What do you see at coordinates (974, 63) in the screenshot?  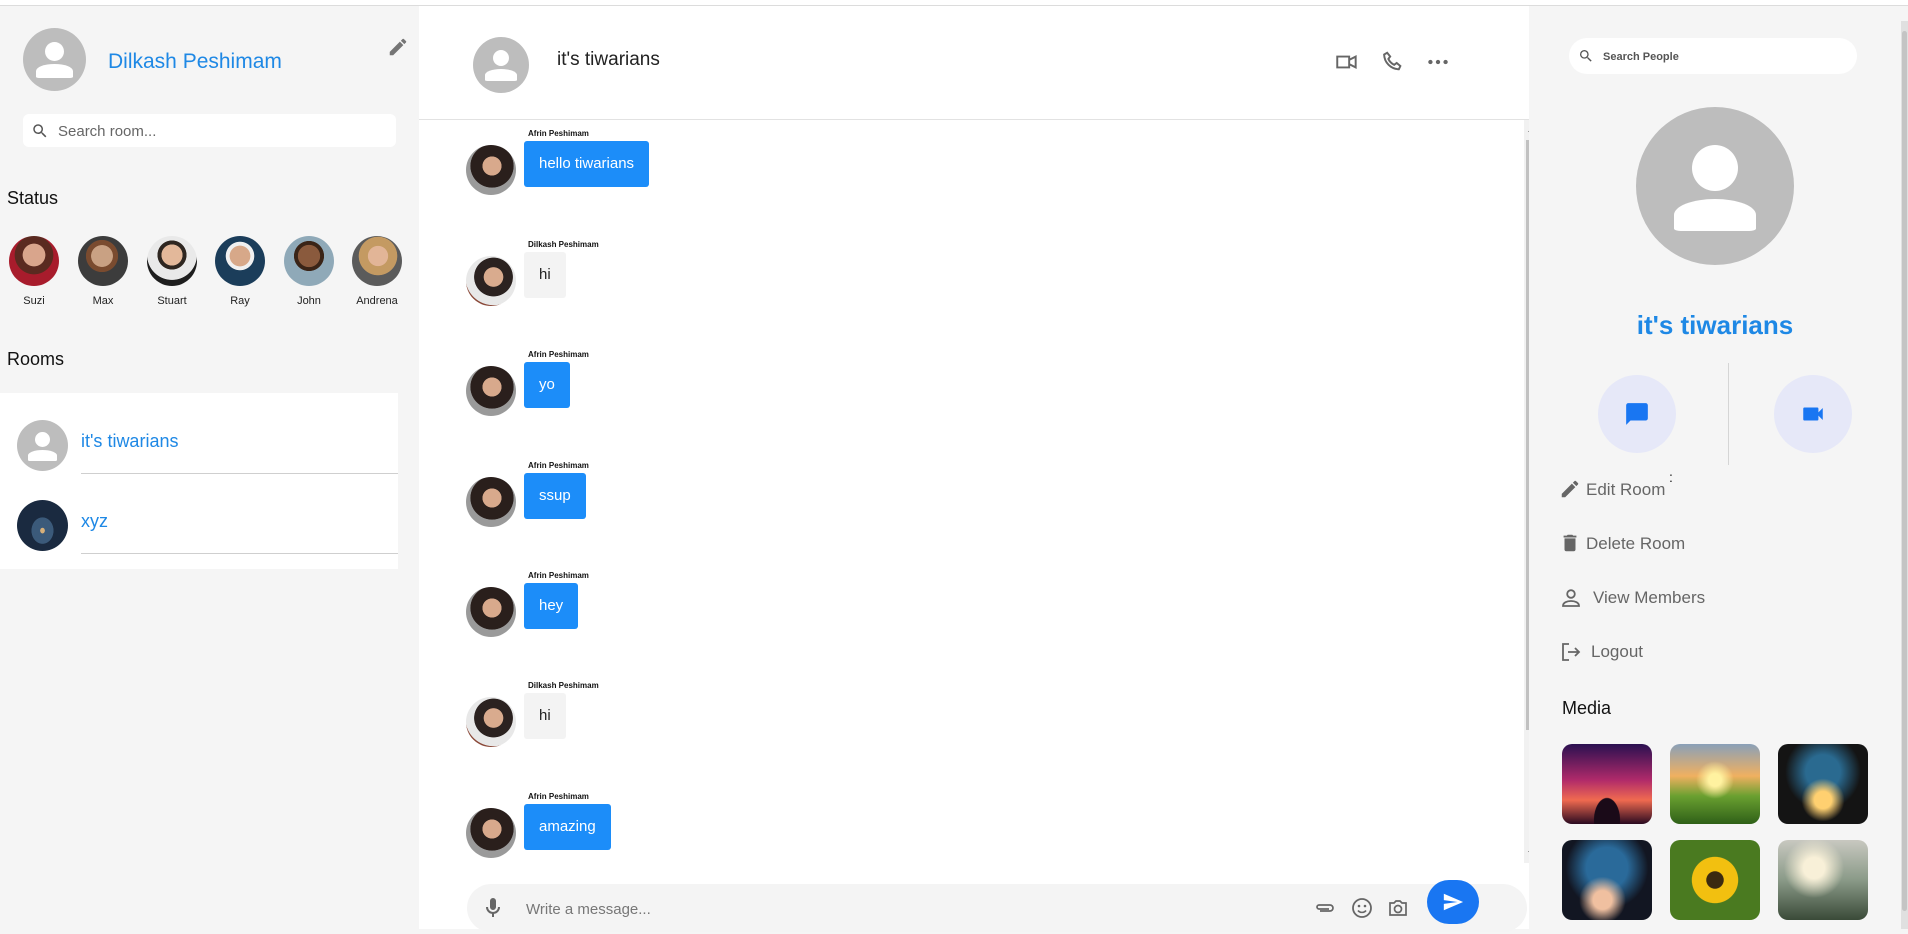 I see `chat-header: it's tiwarians` at bounding box center [974, 63].